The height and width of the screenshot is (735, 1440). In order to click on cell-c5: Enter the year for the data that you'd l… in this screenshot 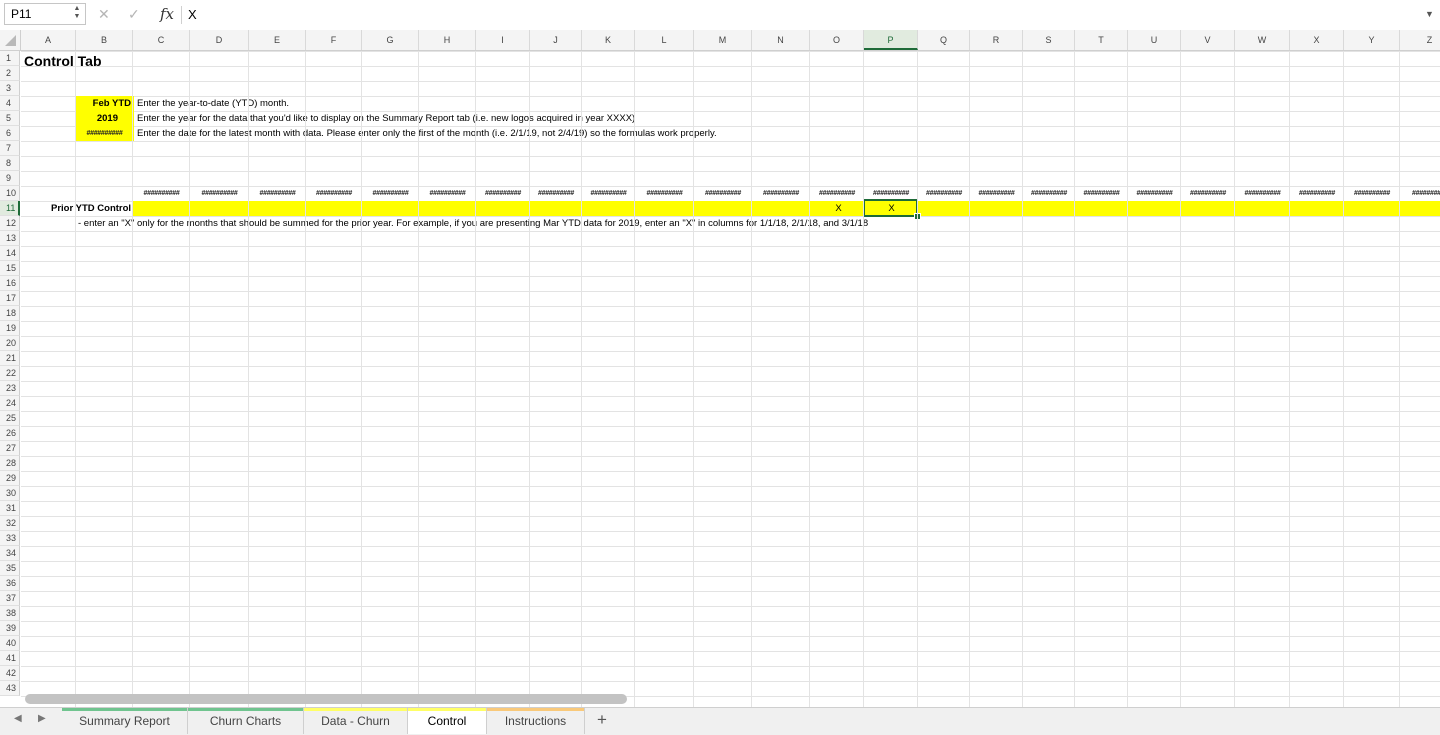, I will do `click(535, 118)`.